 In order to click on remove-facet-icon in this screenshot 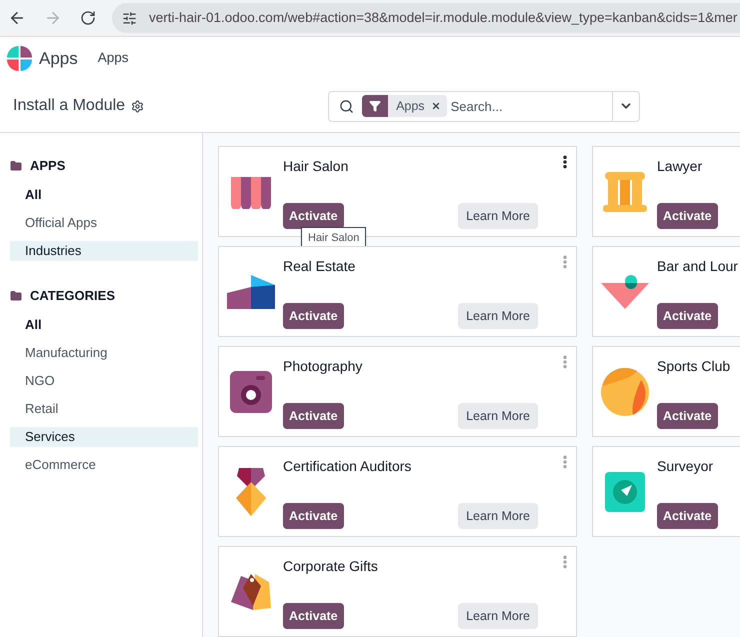, I will do `click(435, 106)`.